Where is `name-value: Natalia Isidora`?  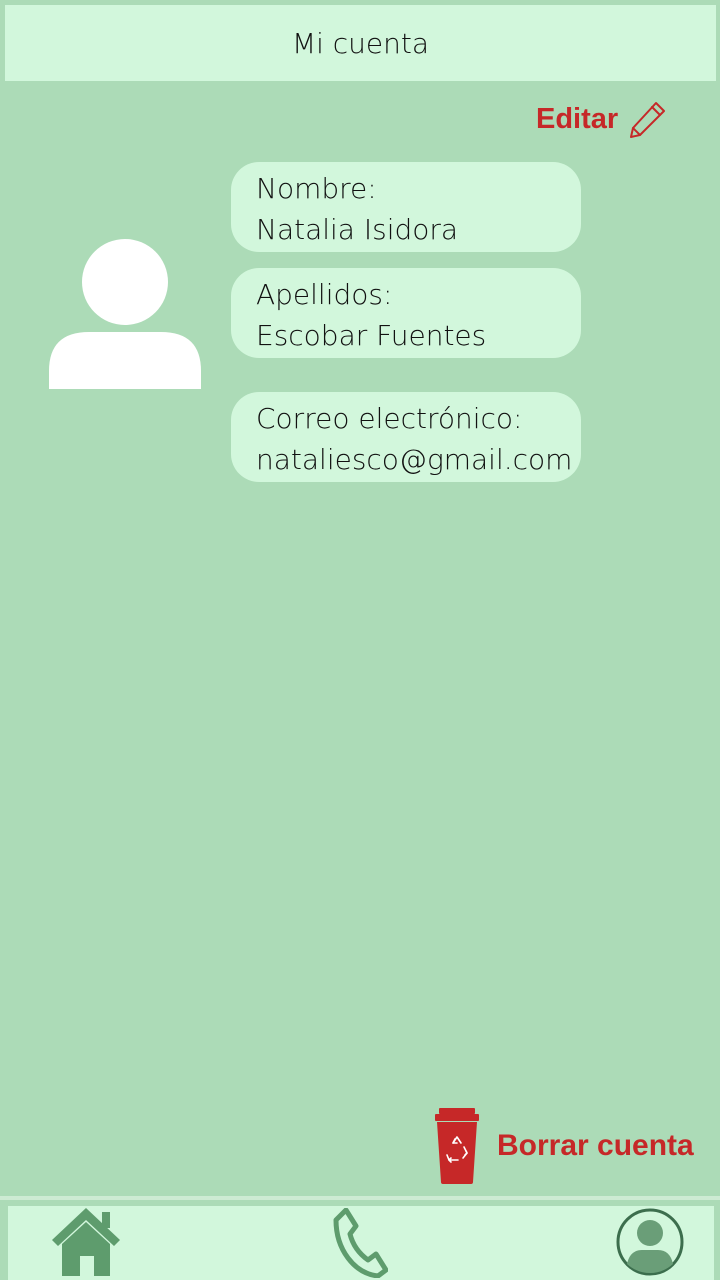
name-value: Natalia Isidora is located at coordinates (357, 229).